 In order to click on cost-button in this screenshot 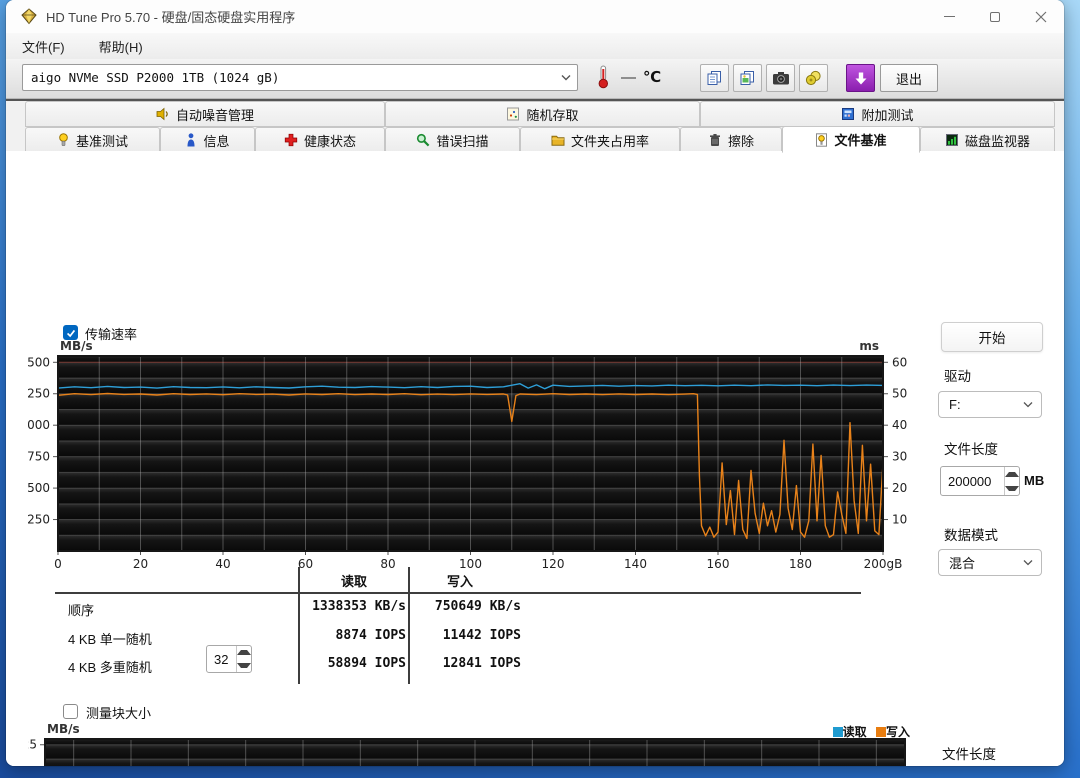, I will do `click(813, 78)`.